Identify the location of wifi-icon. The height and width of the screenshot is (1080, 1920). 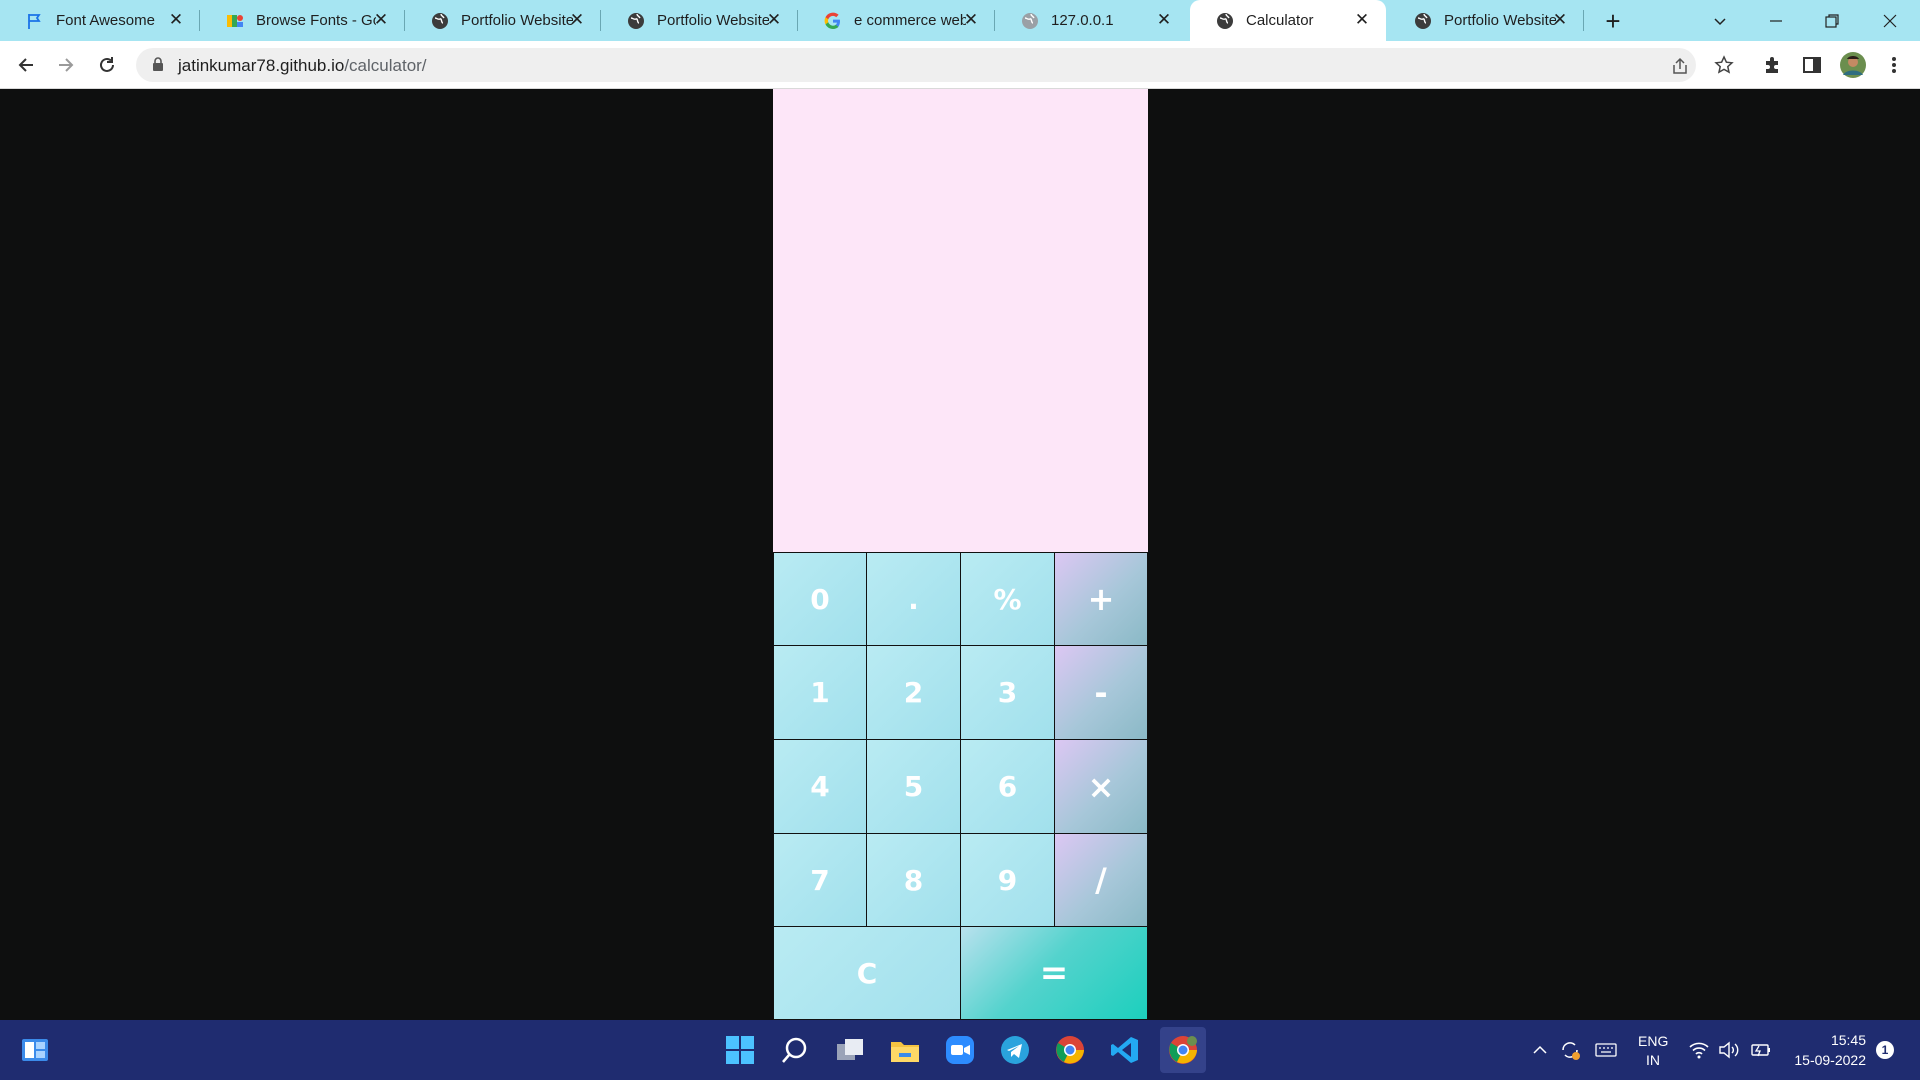
(1699, 1050).